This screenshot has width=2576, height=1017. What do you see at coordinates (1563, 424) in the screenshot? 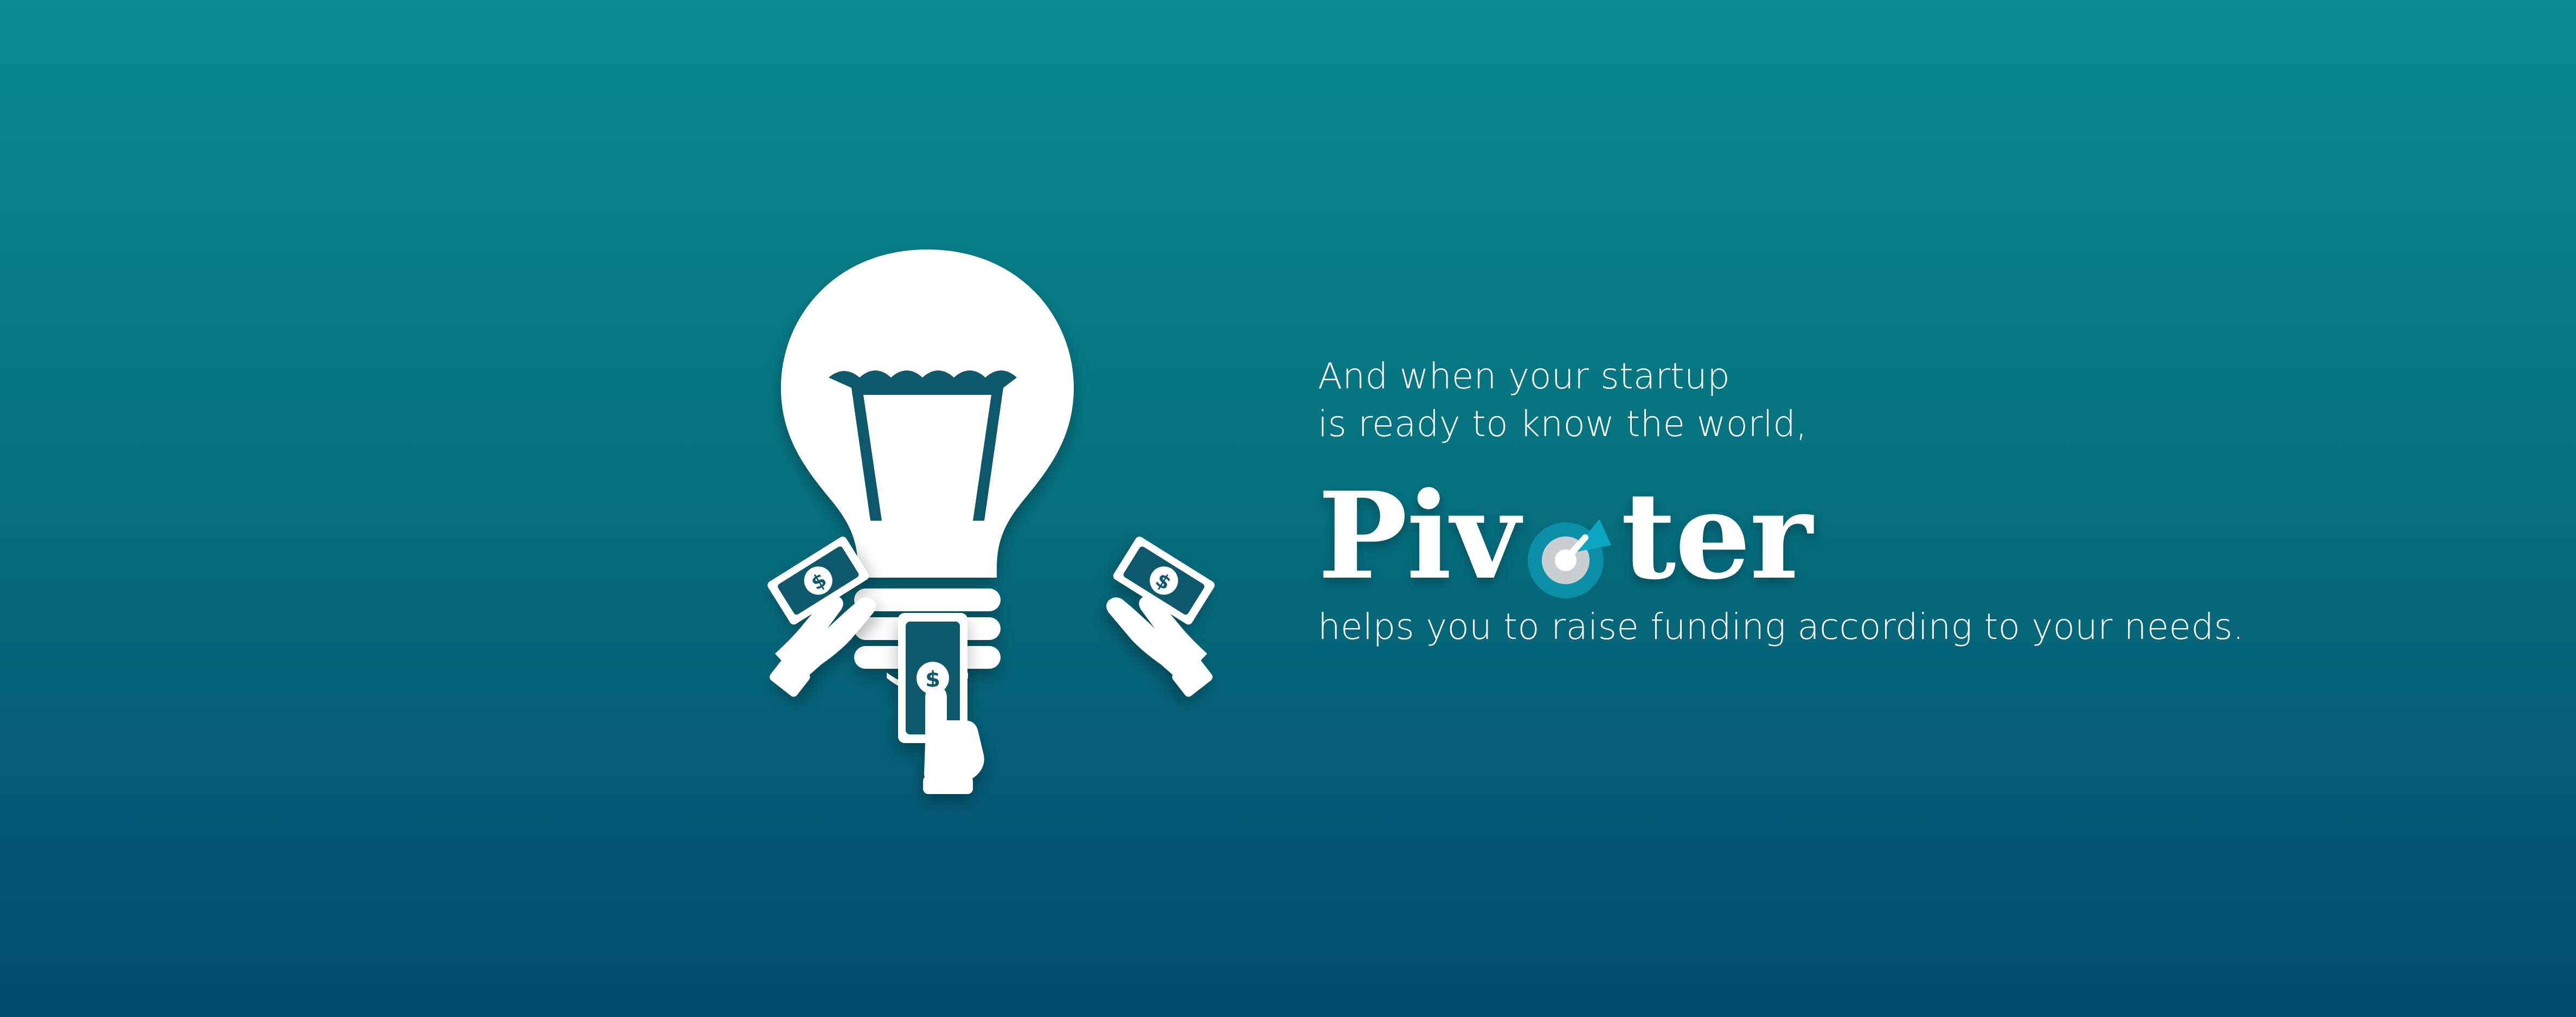
I see `intro-line-2: is ready to know the world,` at bounding box center [1563, 424].